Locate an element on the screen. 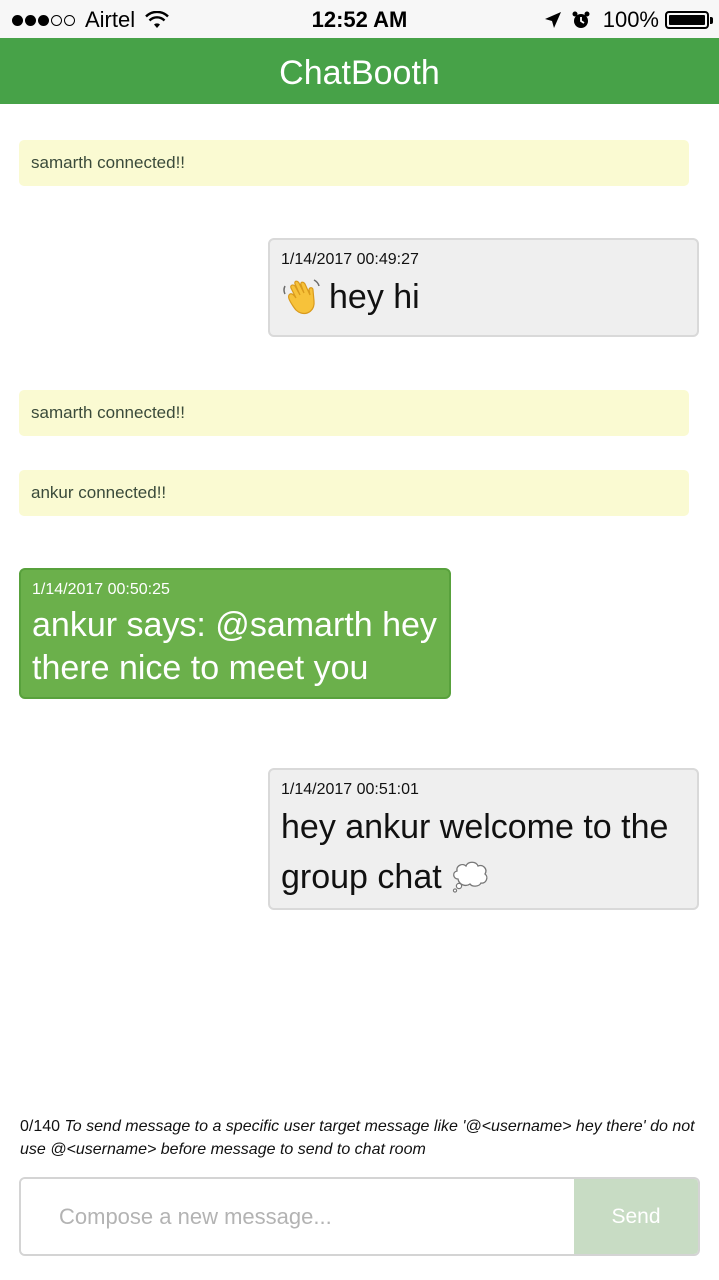 Image resolution: width=719 pixels, height=1280 pixels. message-input is located at coordinates (297, 1216).